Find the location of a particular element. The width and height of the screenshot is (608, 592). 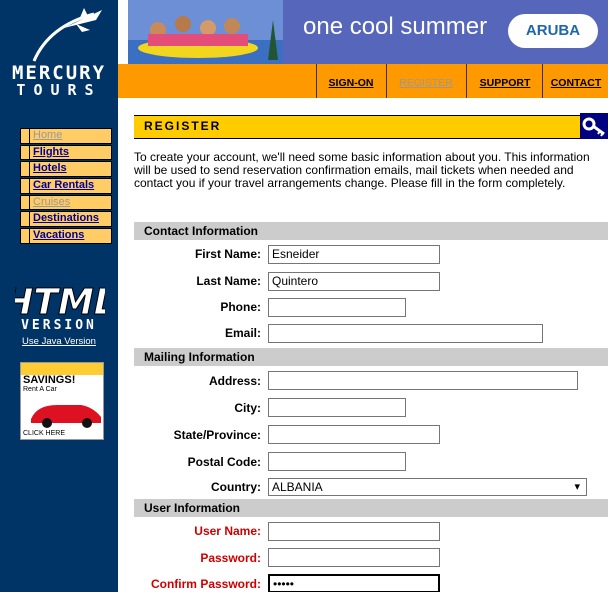

country-label: Country: is located at coordinates (236, 487).